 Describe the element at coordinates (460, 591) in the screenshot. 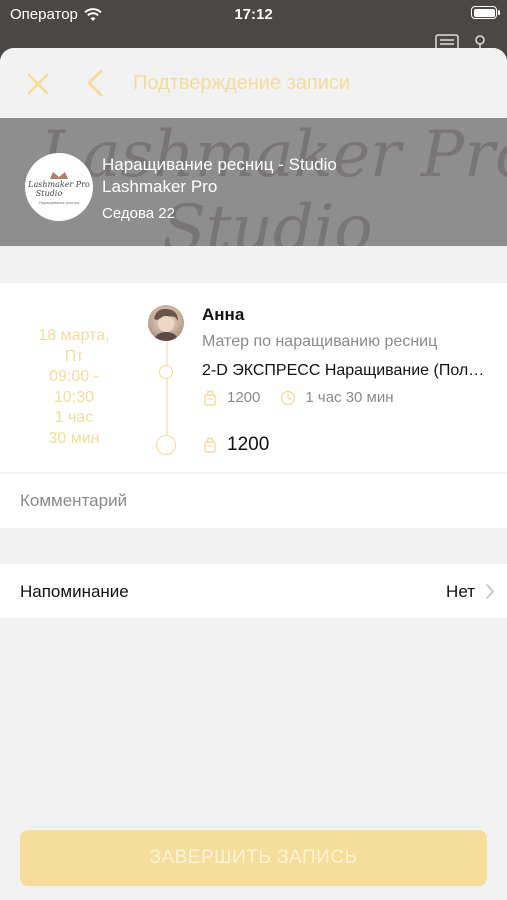

I see `reminder-value: Нет` at that location.